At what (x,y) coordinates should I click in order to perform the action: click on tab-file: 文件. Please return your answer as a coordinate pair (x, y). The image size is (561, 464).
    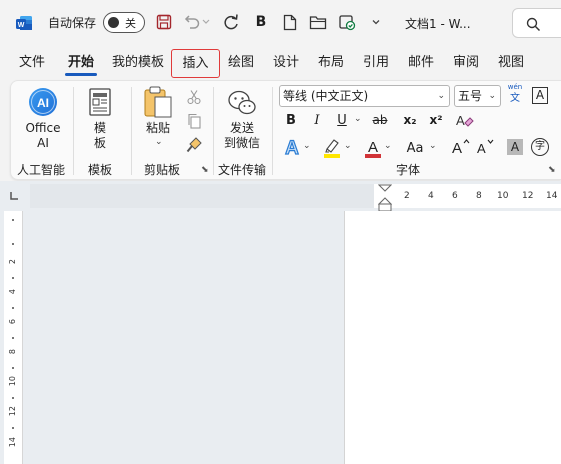
    Looking at the image, I should click on (32, 63).